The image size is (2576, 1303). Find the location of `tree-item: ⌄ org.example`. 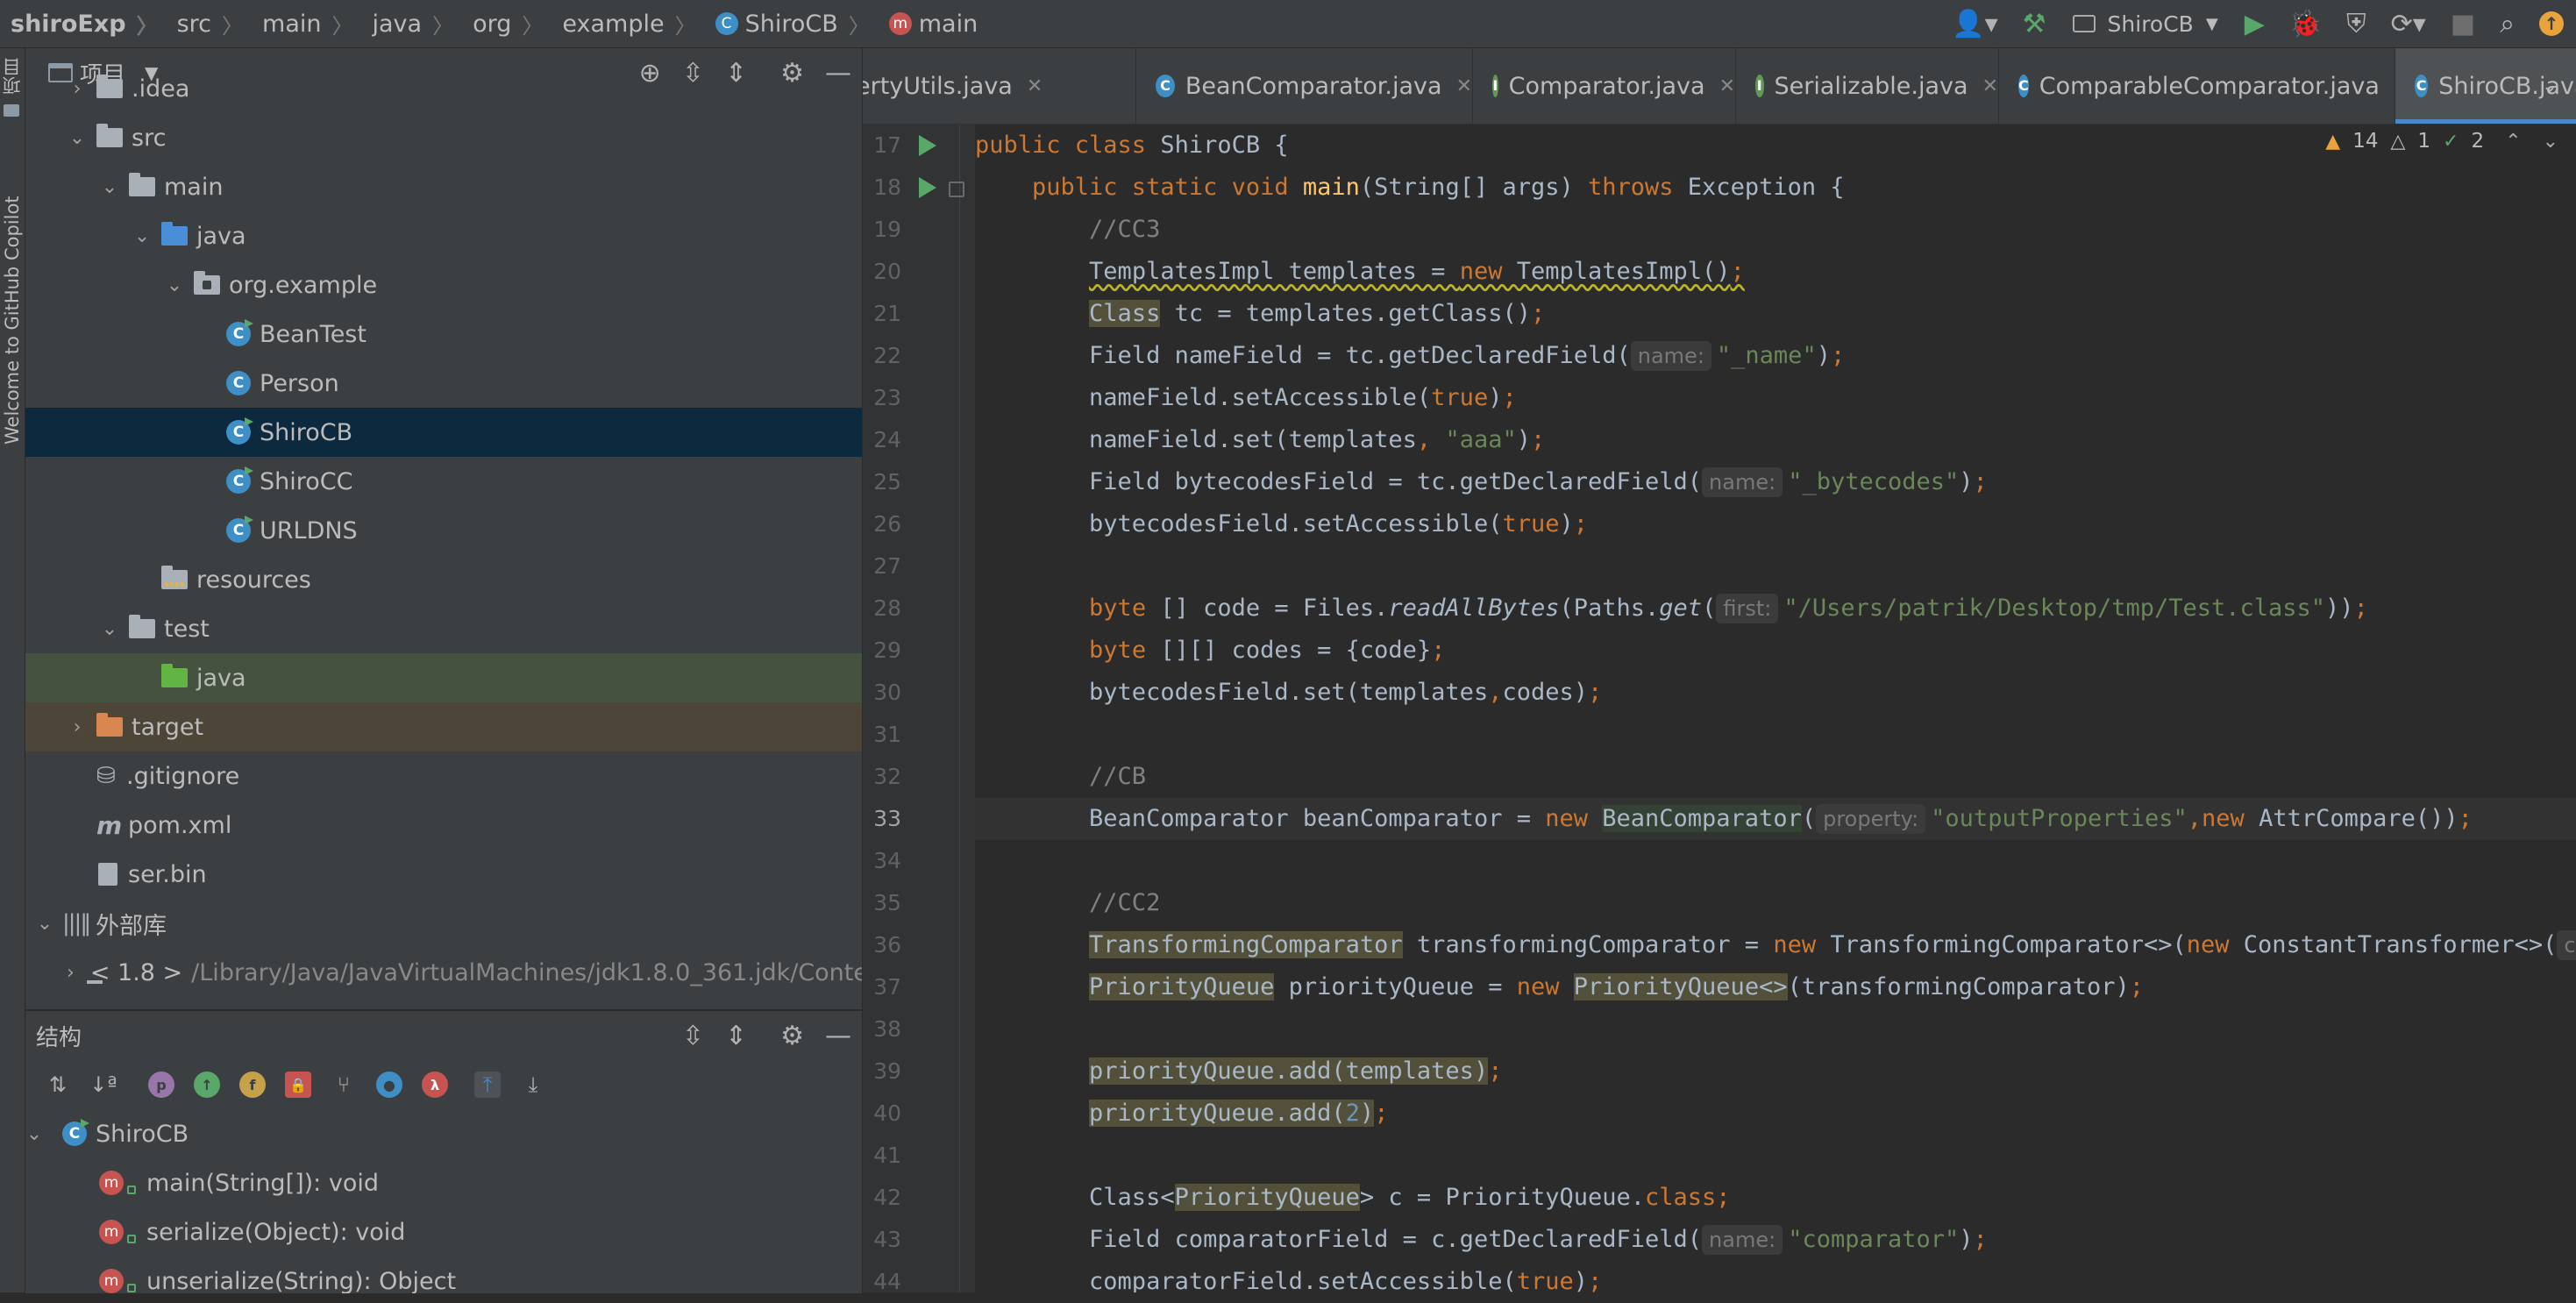

tree-item: ⌄ org.example is located at coordinates (443, 285).